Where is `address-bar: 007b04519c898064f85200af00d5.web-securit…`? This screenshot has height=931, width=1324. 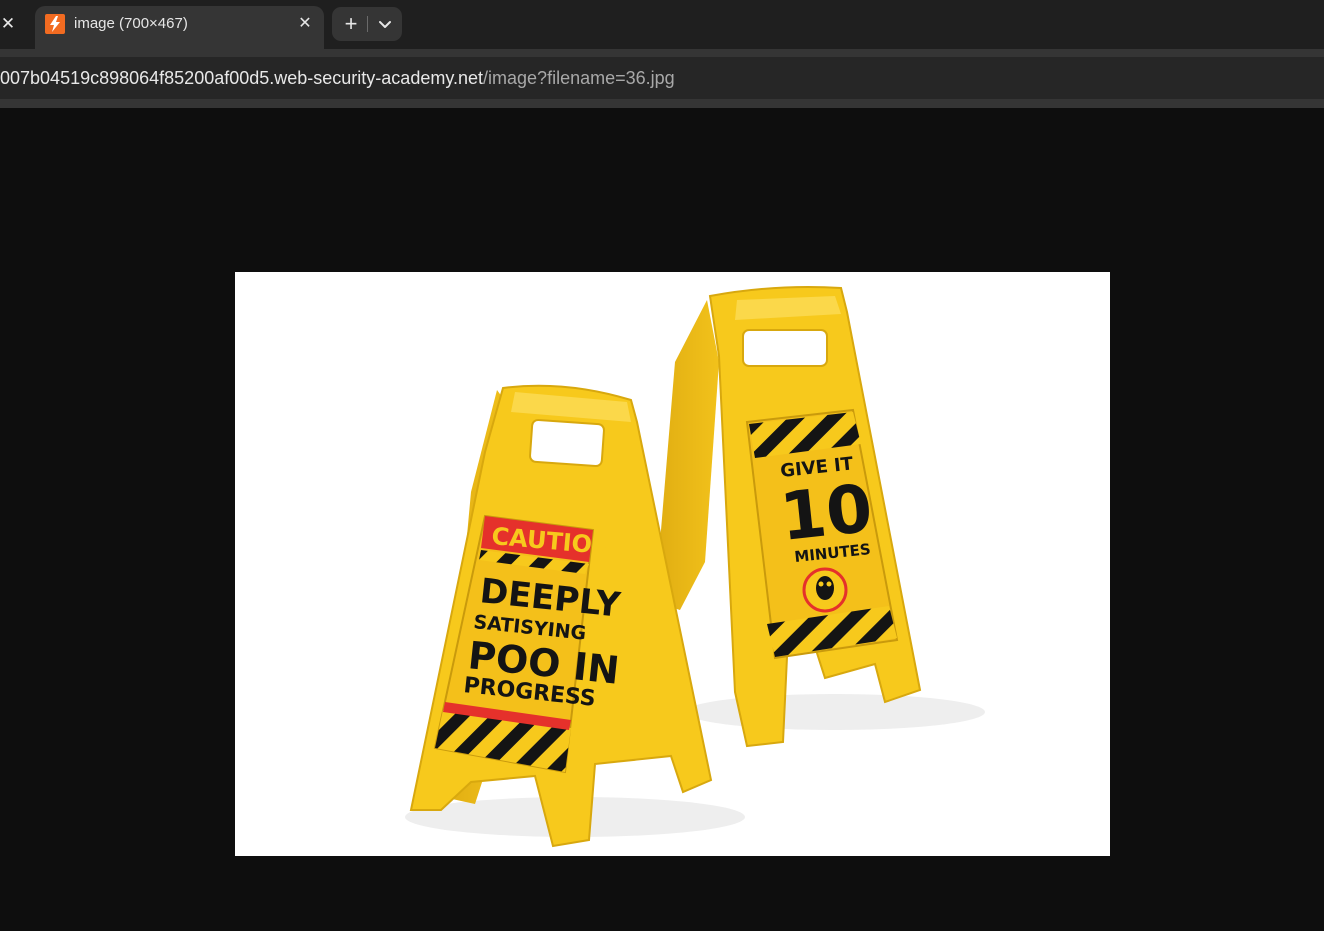
address-bar: 007b04519c898064f85200af00d5.web-securit… is located at coordinates (662, 78).